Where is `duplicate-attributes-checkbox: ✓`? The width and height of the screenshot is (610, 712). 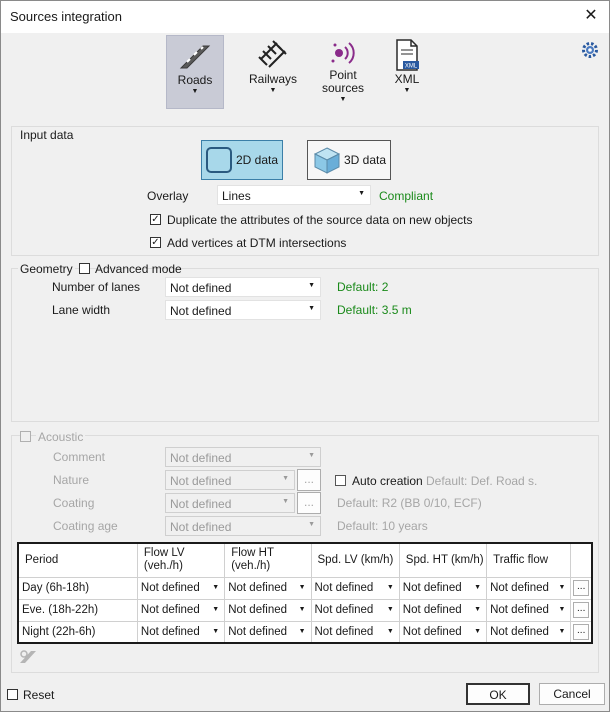 duplicate-attributes-checkbox: ✓ is located at coordinates (155, 219).